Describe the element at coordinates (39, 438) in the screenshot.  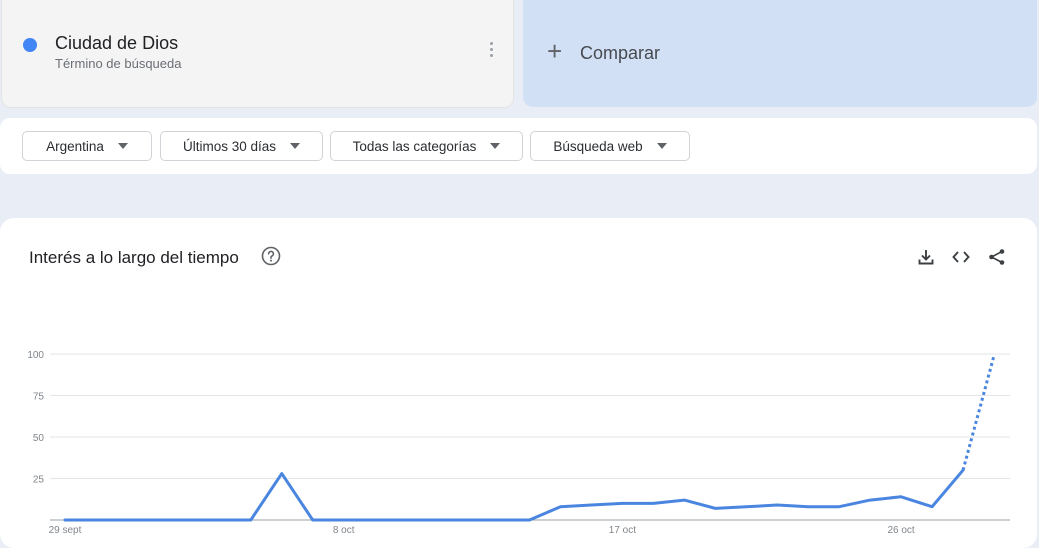
I see `y-tick-label: 50` at that location.